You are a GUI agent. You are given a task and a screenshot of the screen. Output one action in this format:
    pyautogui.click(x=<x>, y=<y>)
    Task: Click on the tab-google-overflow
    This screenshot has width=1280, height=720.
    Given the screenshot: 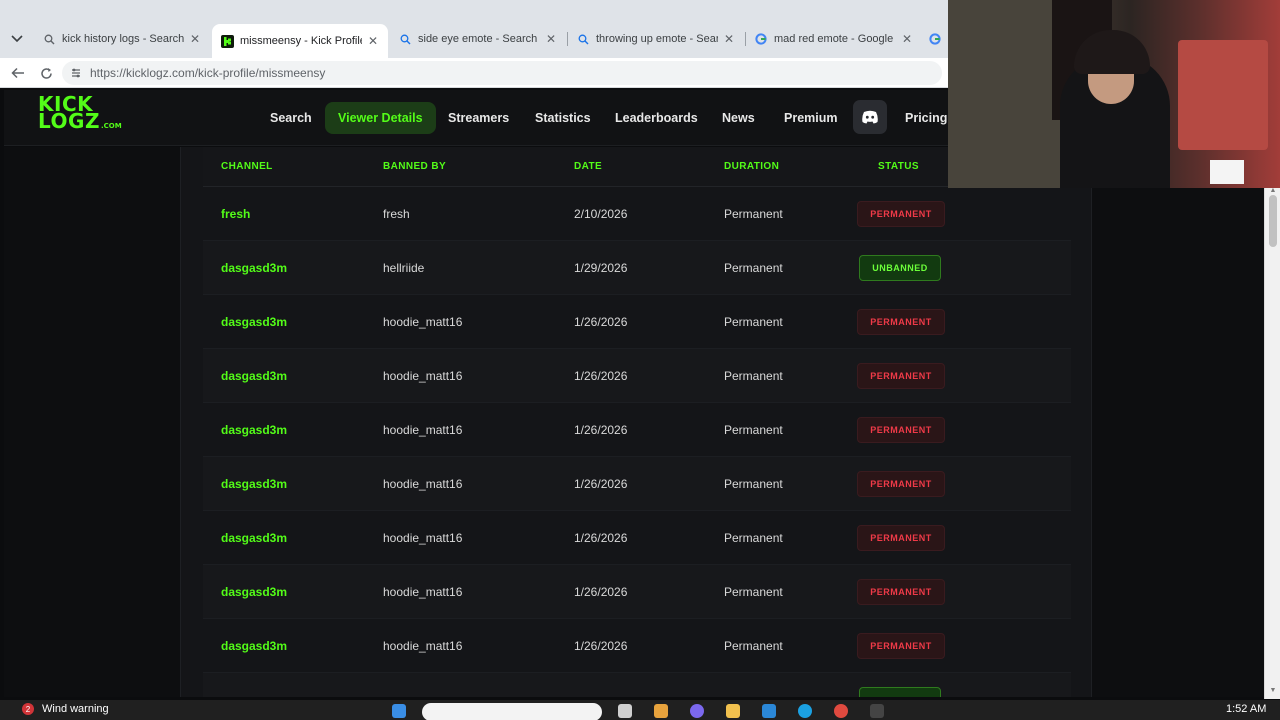 What is the action you would take?
    pyautogui.click(x=936, y=39)
    